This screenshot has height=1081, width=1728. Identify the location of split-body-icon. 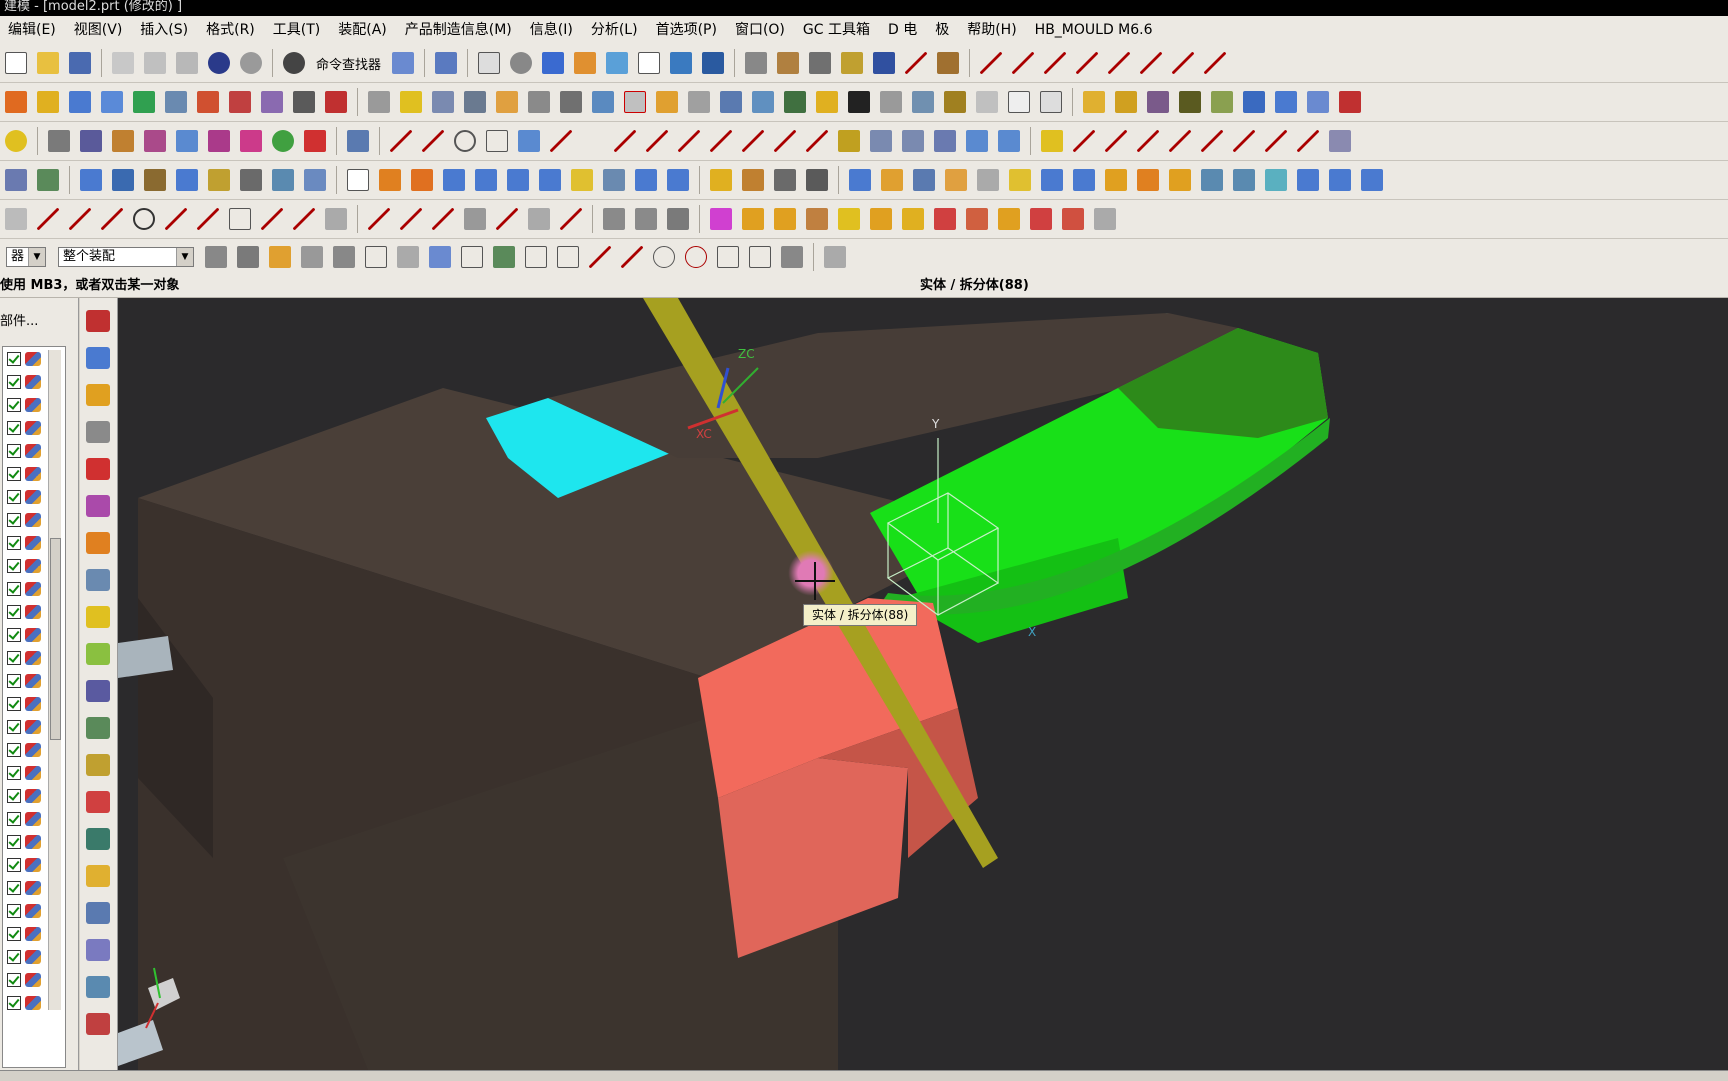
(860, 180).